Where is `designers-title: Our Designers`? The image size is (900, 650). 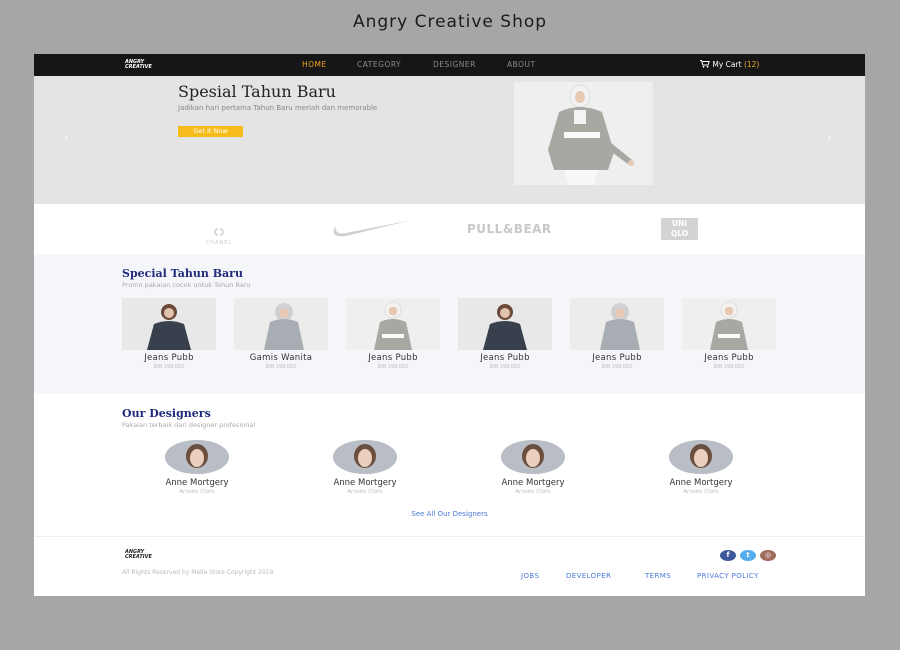 designers-title: Our Designers is located at coordinates (166, 413).